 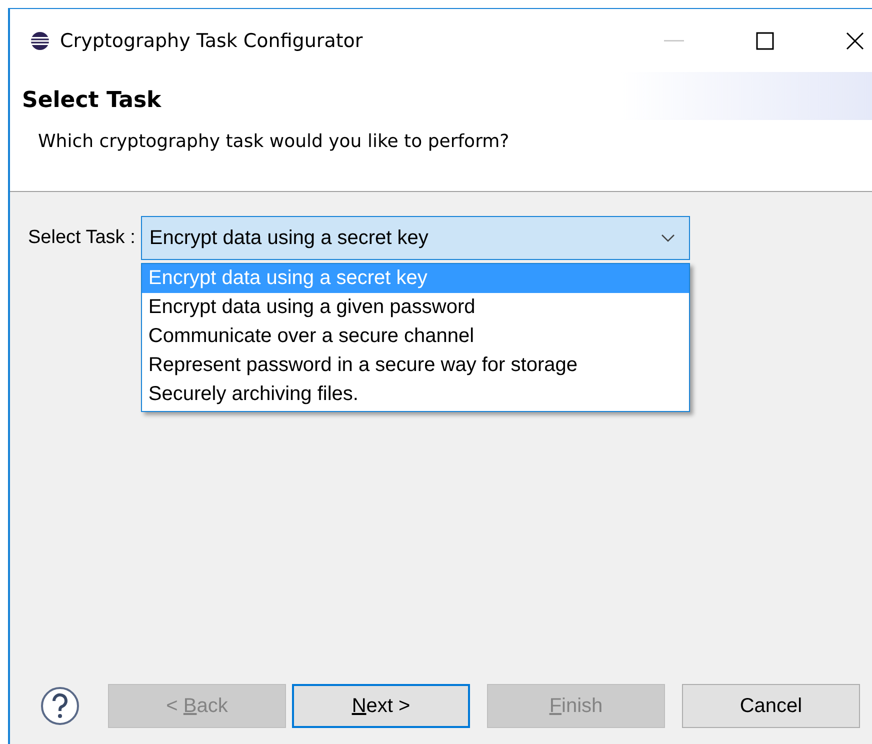 What do you see at coordinates (416, 394) in the screenshot?
I see `dropdown-option: Securely archiving files.` at bounding box center [416, 394].